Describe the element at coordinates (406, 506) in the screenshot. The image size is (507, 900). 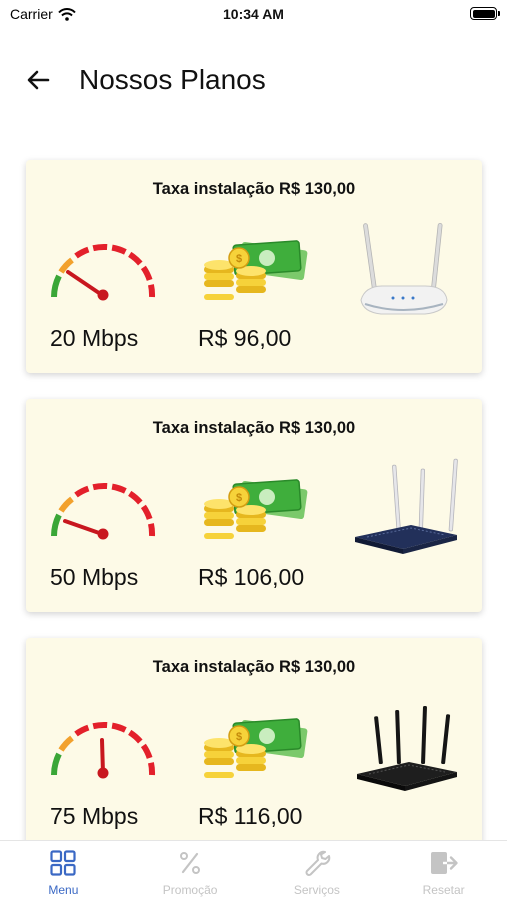
I see `router-3-antenna-blue-icon` at that location.